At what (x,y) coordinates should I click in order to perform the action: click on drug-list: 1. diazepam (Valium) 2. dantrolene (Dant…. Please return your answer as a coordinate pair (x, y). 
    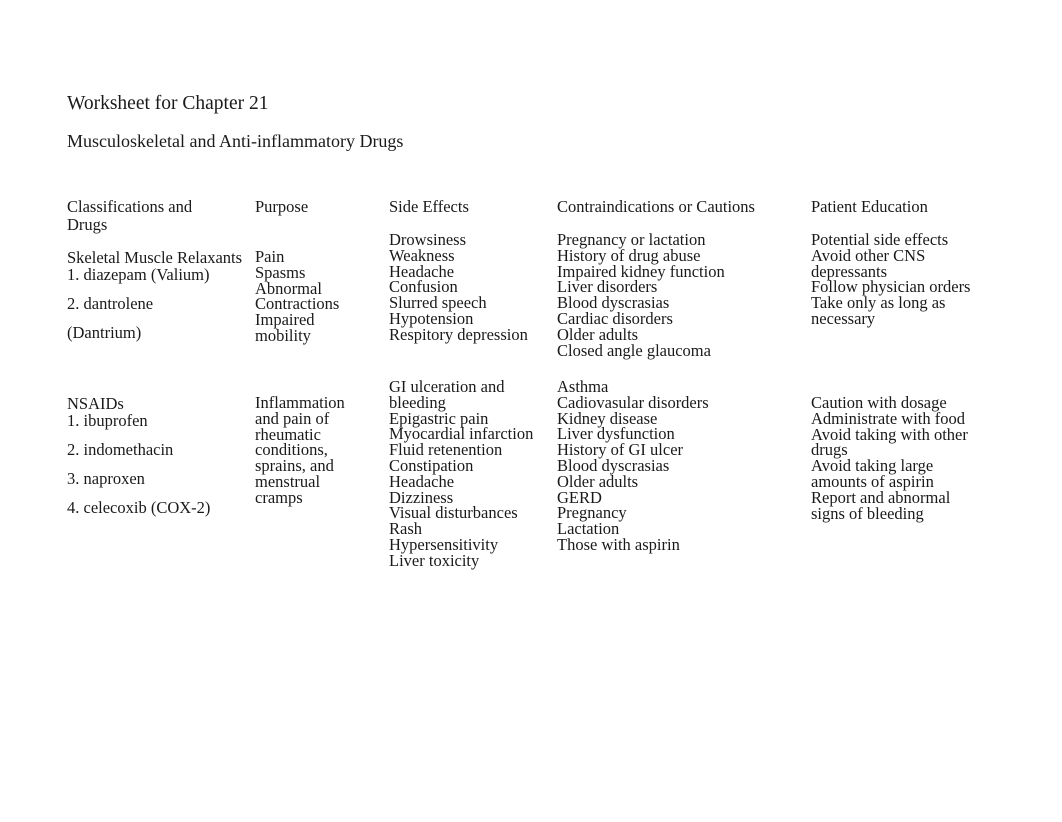
    Looking at the image, I should click on (157, 303).